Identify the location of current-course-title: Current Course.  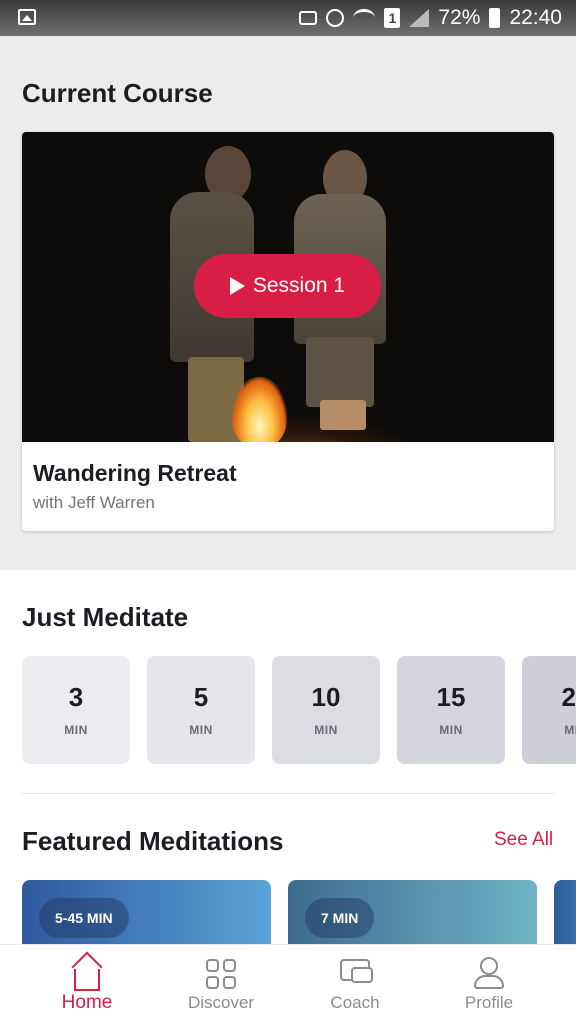
(117, 93).